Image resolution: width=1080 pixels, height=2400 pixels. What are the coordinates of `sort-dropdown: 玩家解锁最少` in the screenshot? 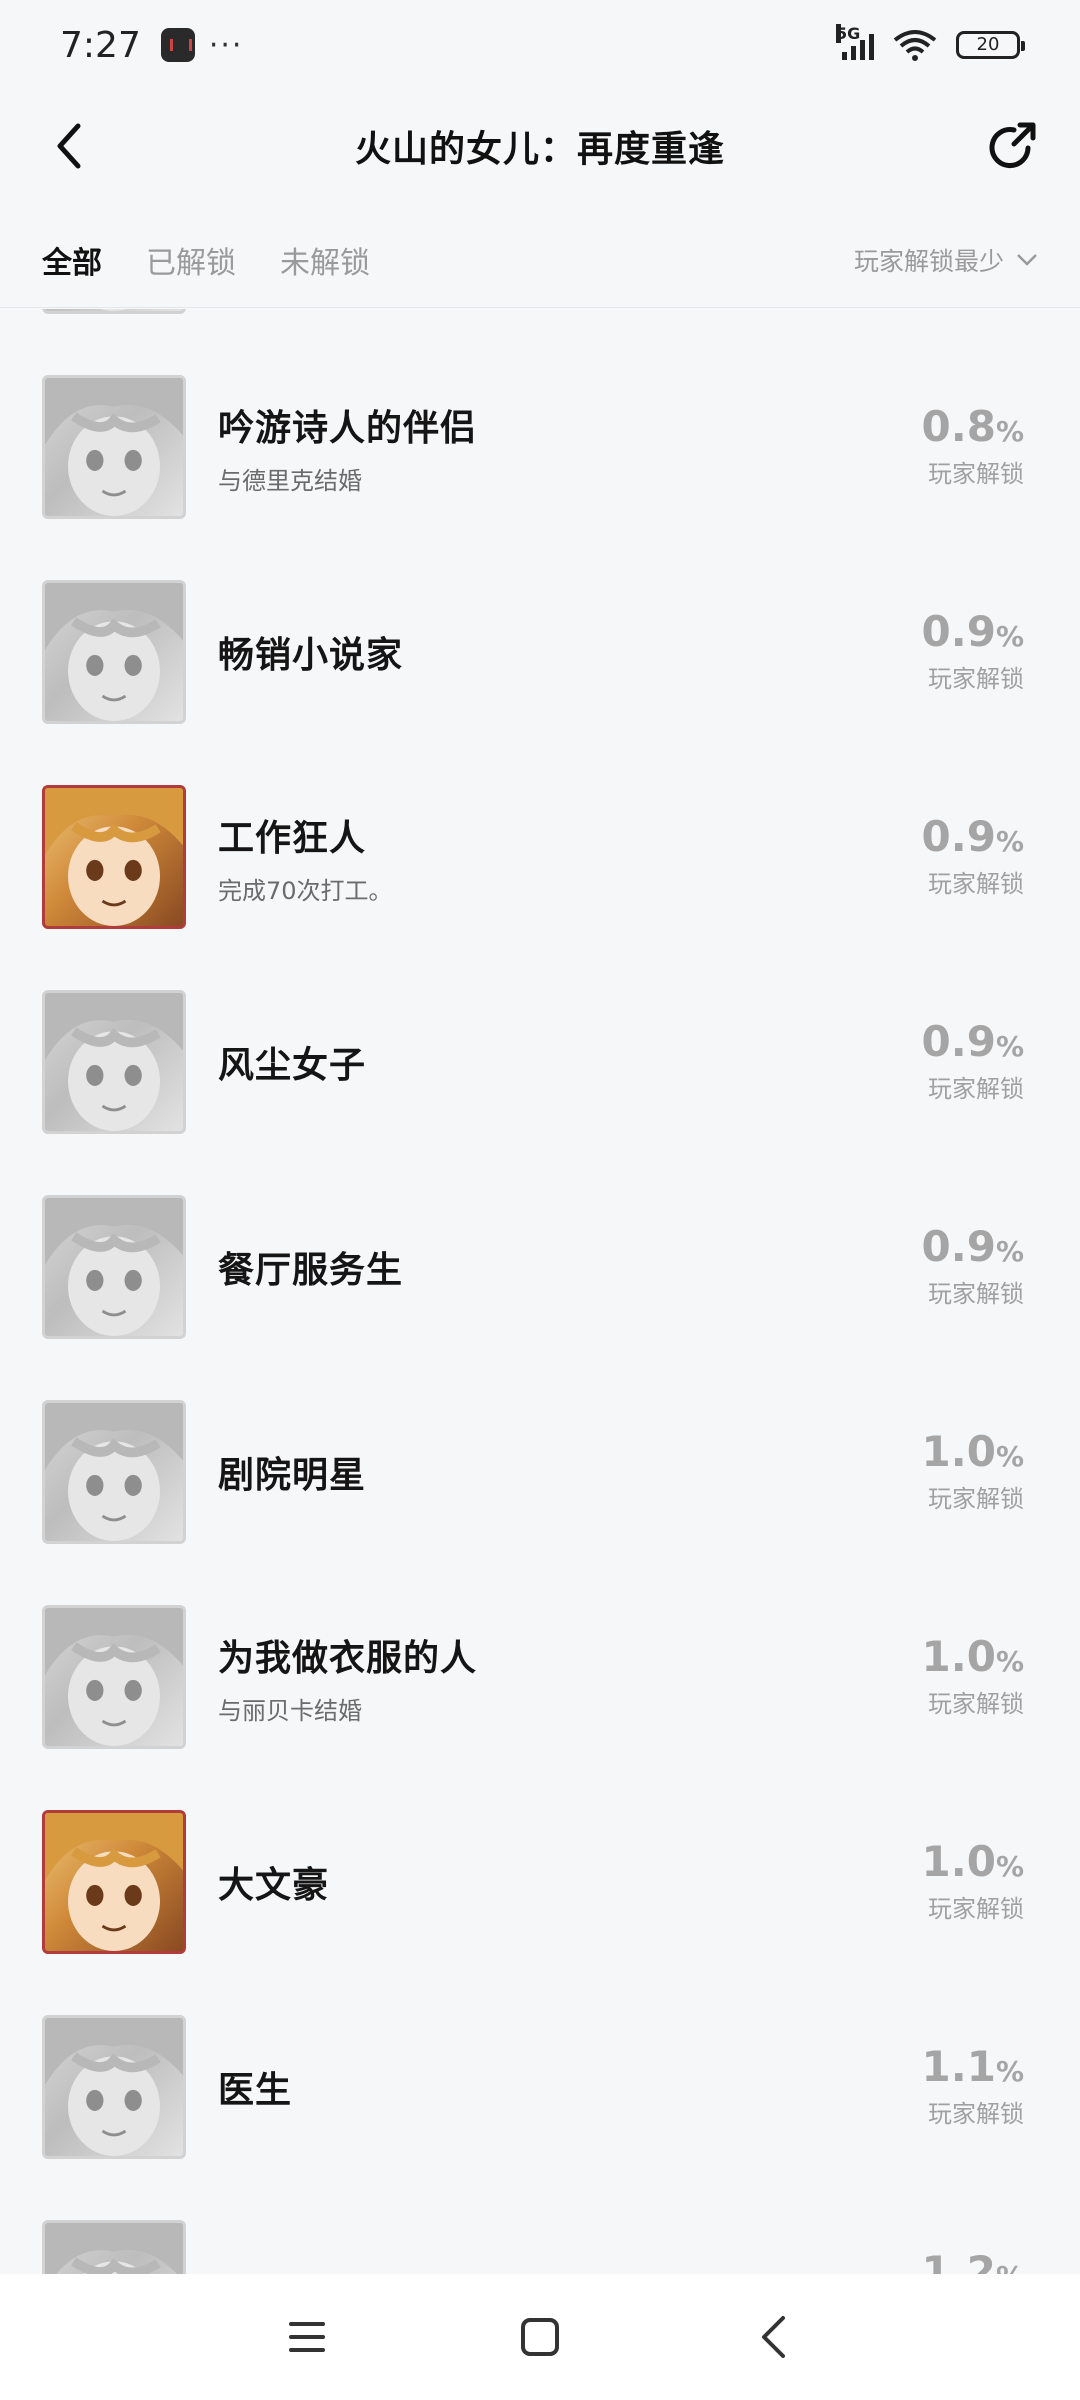 It's located at (946, 260).